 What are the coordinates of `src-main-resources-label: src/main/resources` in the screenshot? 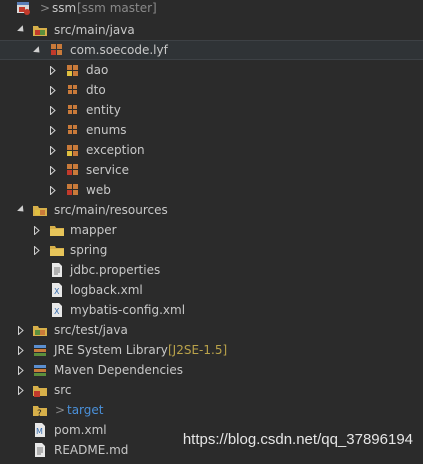 It's located at (111, 210).